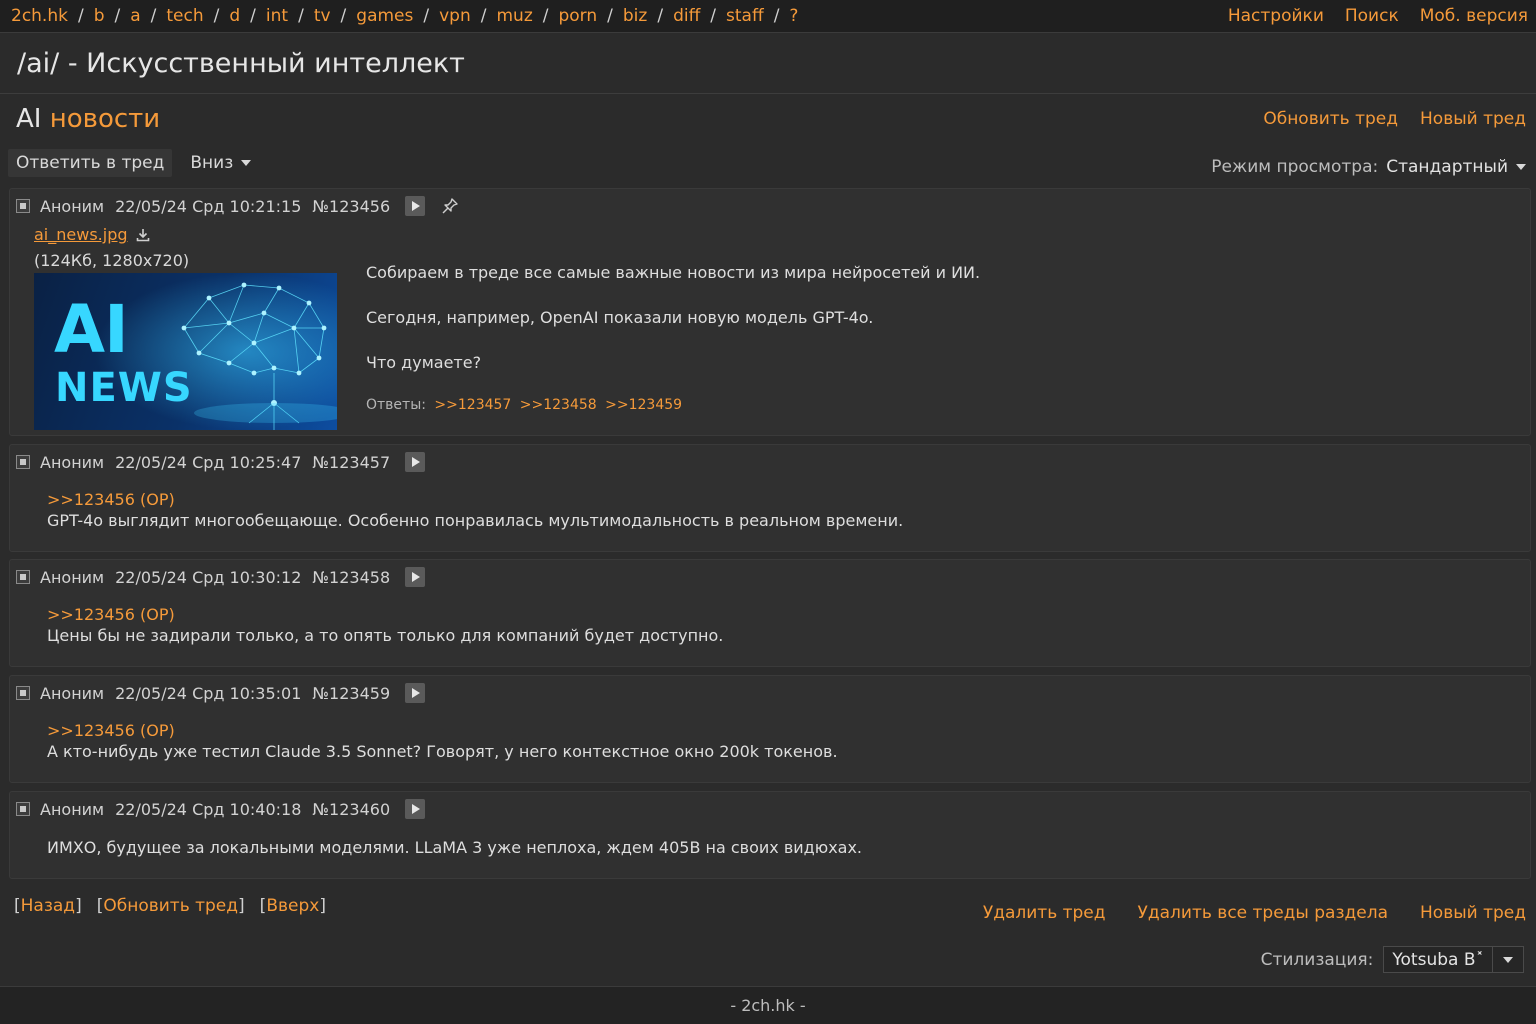  I want to click on board-link-games: games, so click(384, 16).